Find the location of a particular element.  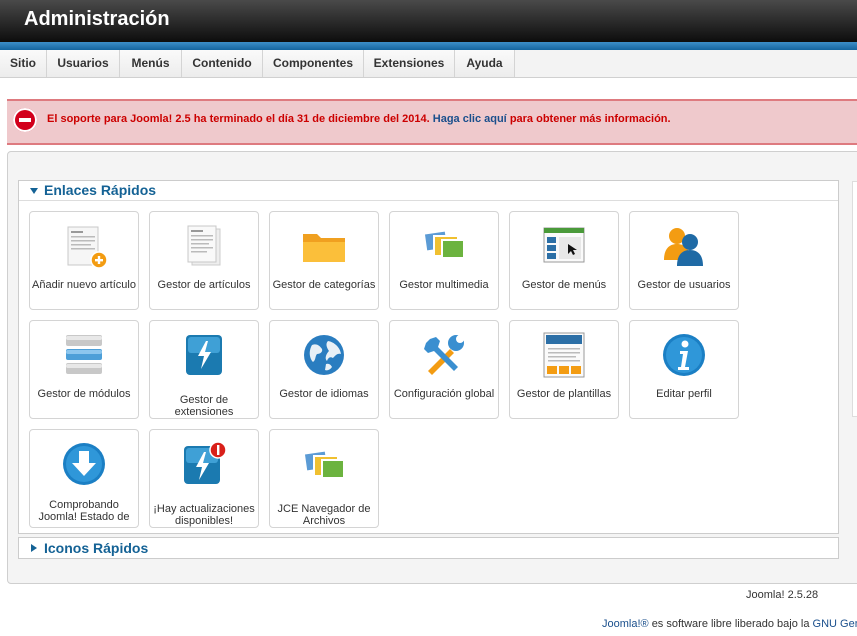

users-icon is located at coordinates (683, 247).